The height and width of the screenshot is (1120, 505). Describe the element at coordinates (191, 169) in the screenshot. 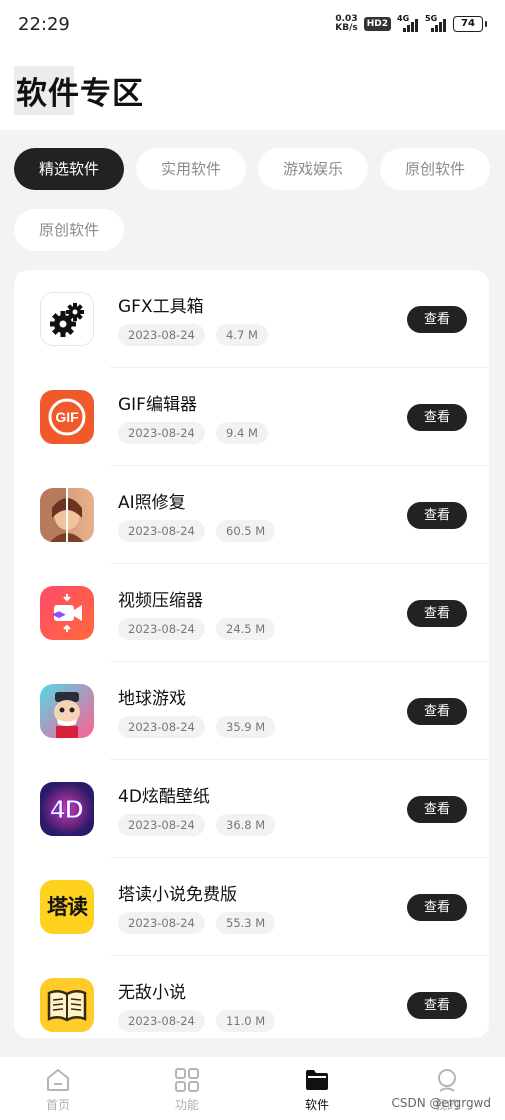

I see `tab-utilities: 实用软件` at that location.